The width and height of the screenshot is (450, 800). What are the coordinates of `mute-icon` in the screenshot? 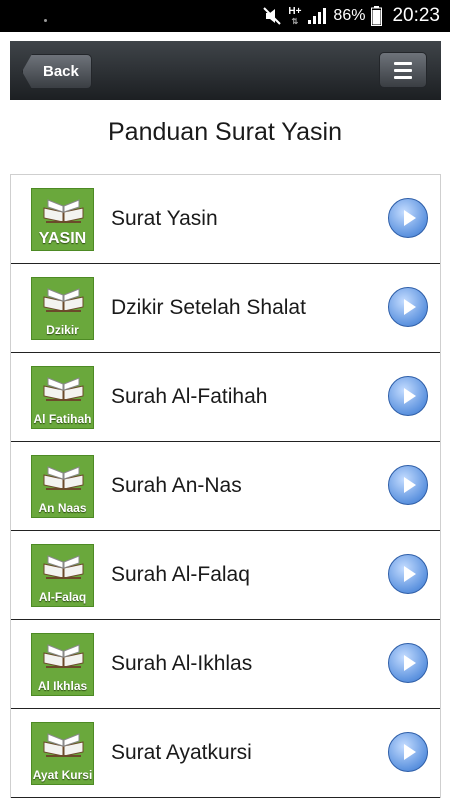 It's located at (272, 16).